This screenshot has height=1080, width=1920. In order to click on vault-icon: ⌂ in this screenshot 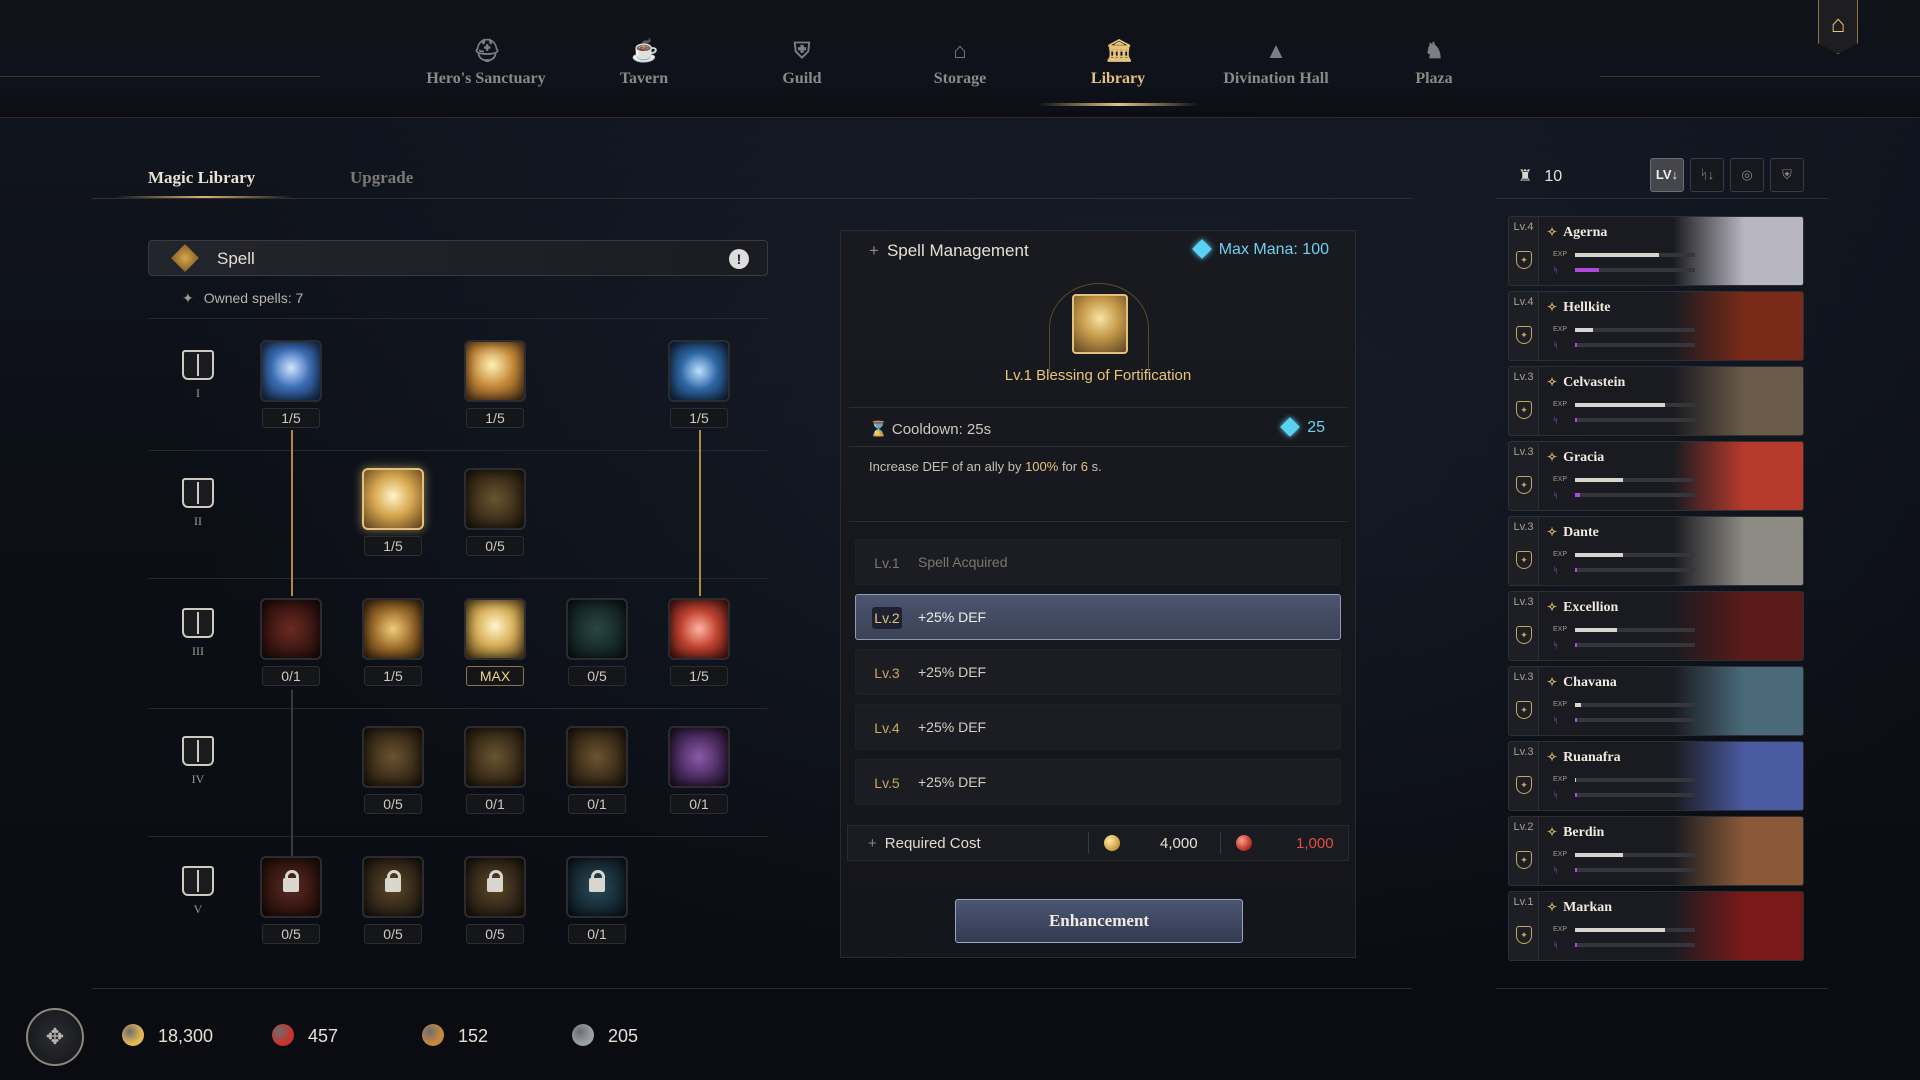, I will do `click(960, 50)`.